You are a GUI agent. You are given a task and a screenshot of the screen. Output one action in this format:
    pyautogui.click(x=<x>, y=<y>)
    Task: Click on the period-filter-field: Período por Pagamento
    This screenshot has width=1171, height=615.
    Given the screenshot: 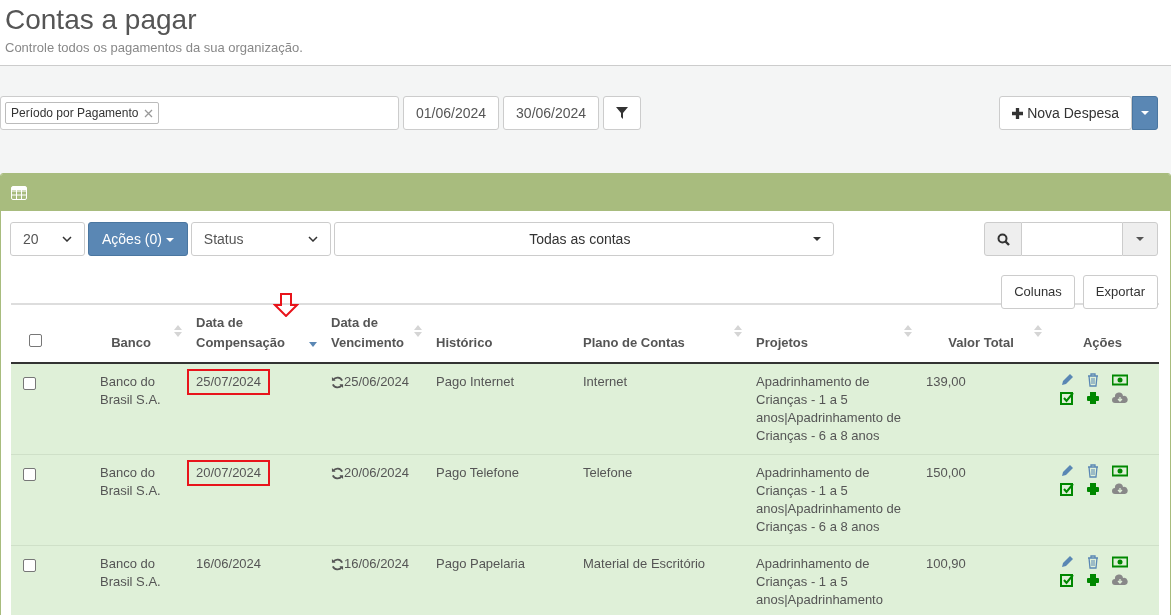 What is the action you would take?
    pyautogui.click(x=199, y=113)
    